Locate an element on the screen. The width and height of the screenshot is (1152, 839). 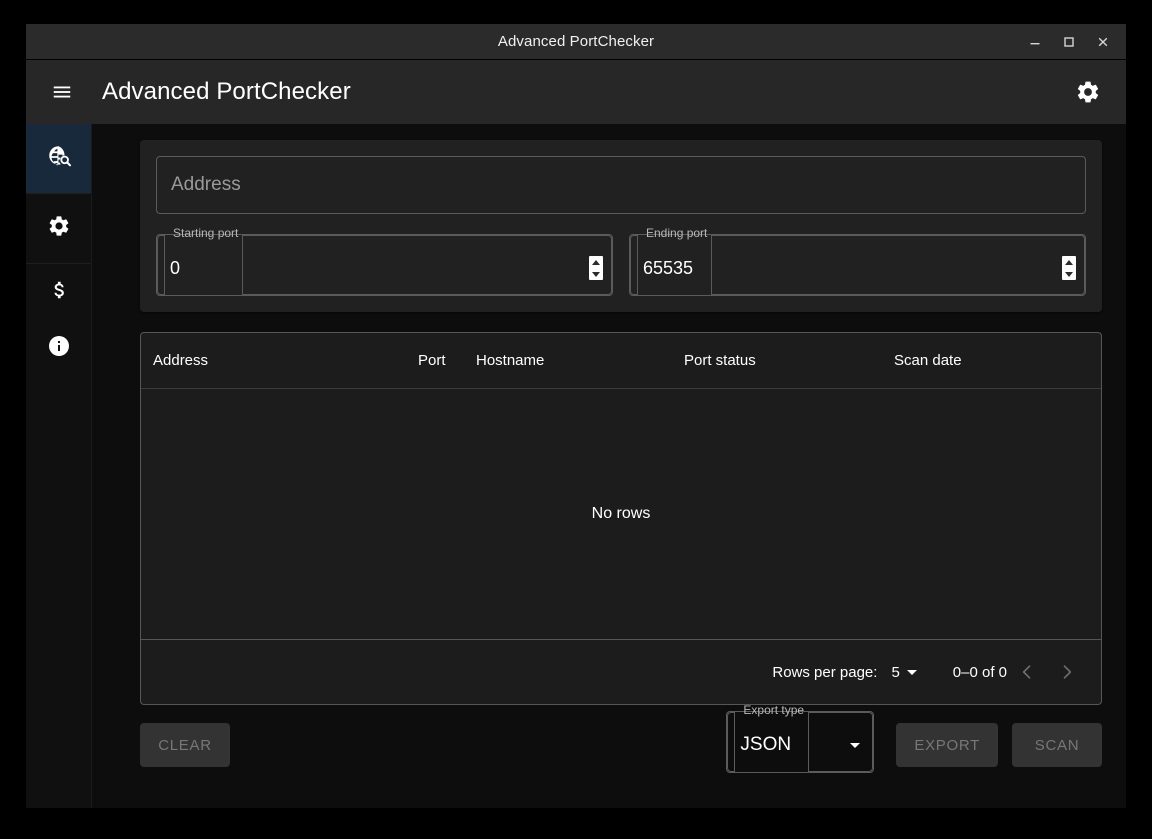
page-title: Advanced PortChecker is located at coordinates (226, 91).